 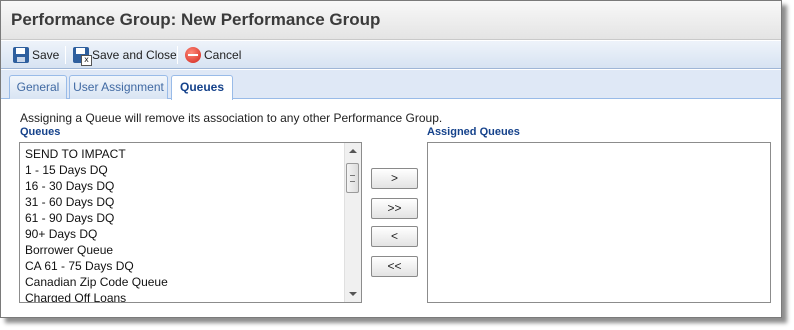 What do you see at coordinates (21, 55) in the screenshot?
I see `save-icon` at bounding box center [21, 55].